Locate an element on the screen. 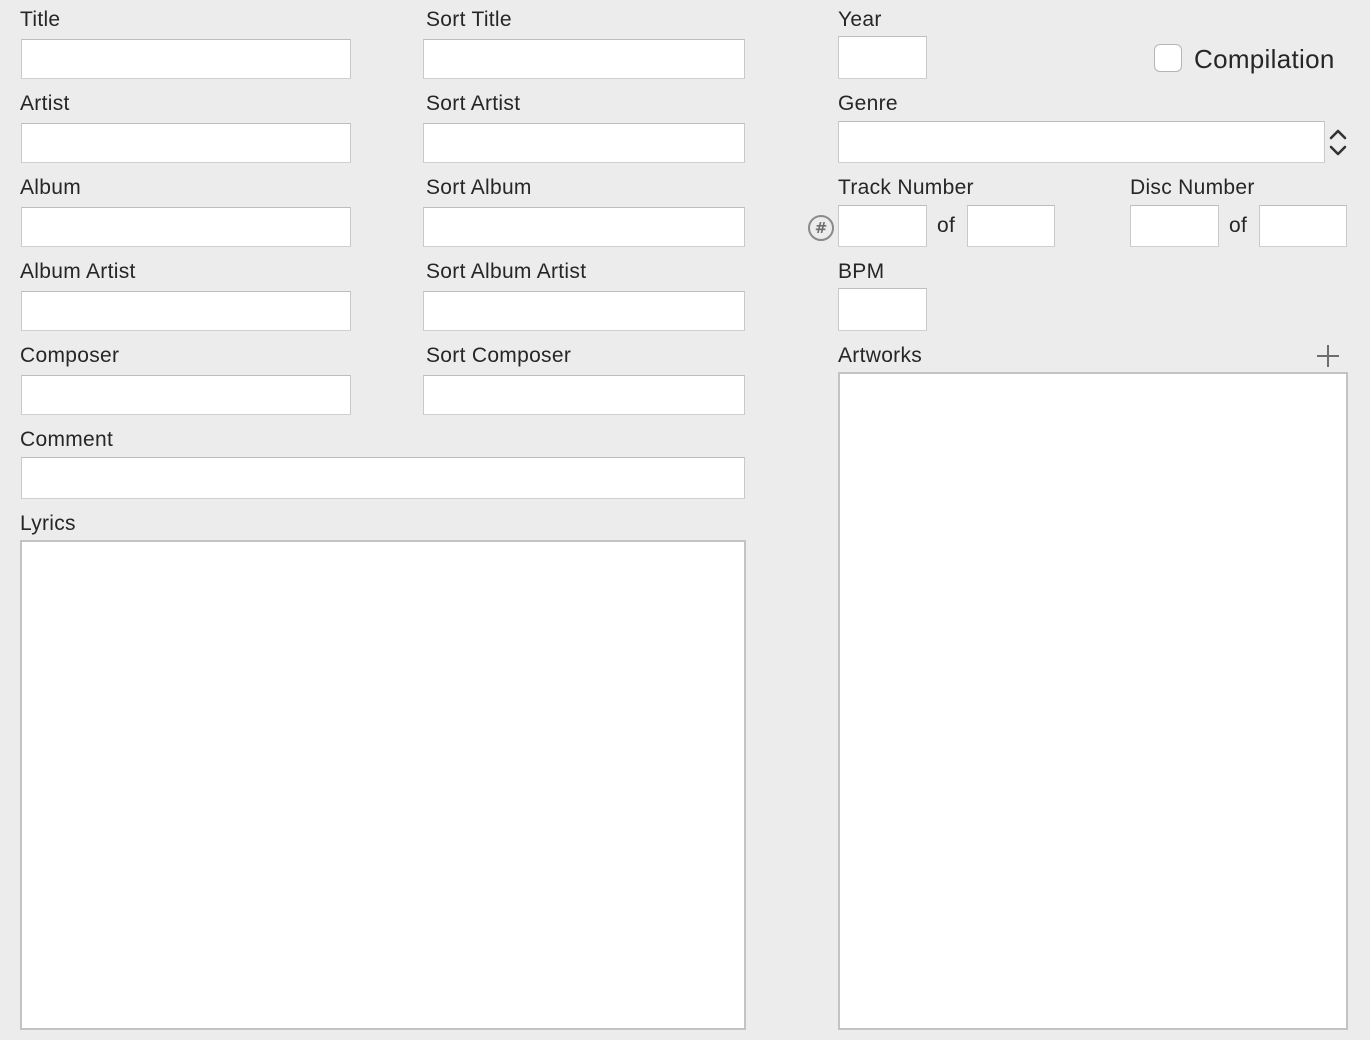  bpm-field is located at coordinates (882, 309).